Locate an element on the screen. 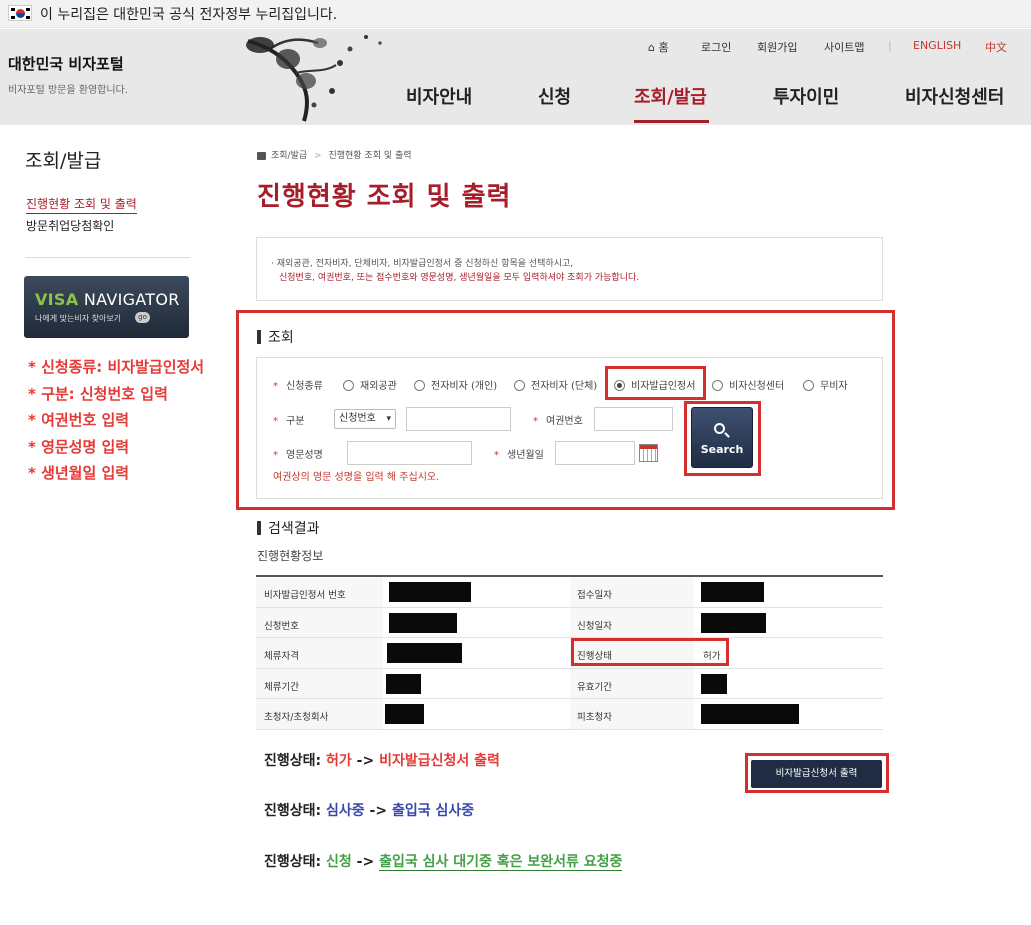 The height and width of the screenshot is (925, 1031). page-title: 진행현황 조회 및 출력 is located at coordinates (384, 197).